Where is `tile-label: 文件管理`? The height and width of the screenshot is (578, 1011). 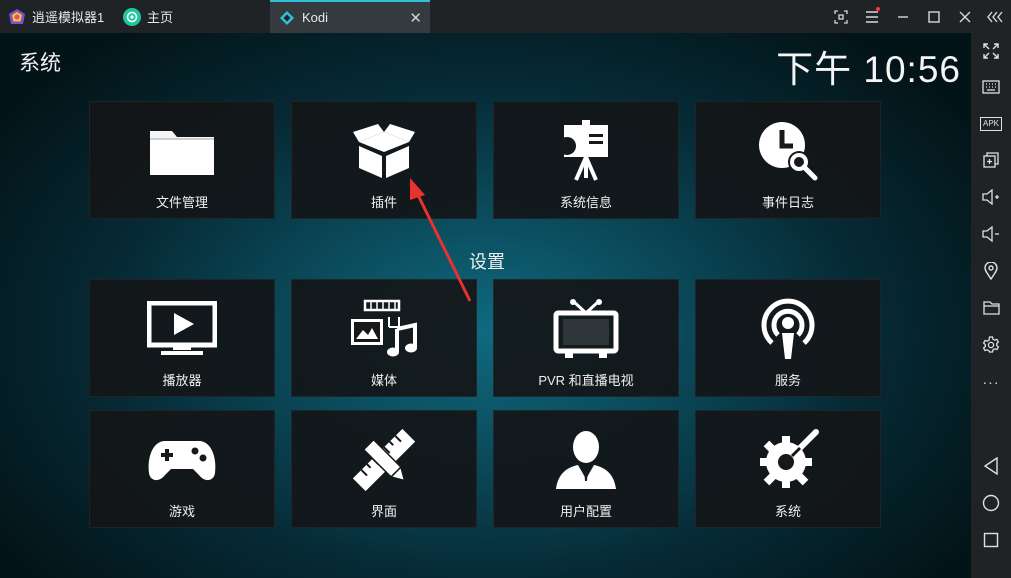 tile-label: 文件管理 is located at coordinates (181, 202).